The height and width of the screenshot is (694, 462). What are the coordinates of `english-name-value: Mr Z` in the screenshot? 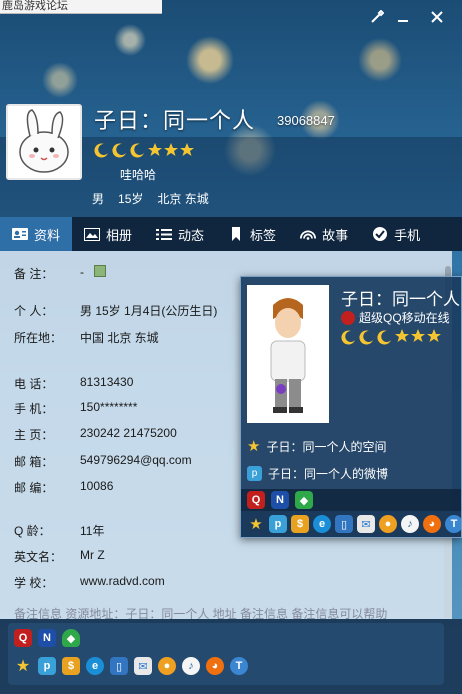 It's located at (92, 555).